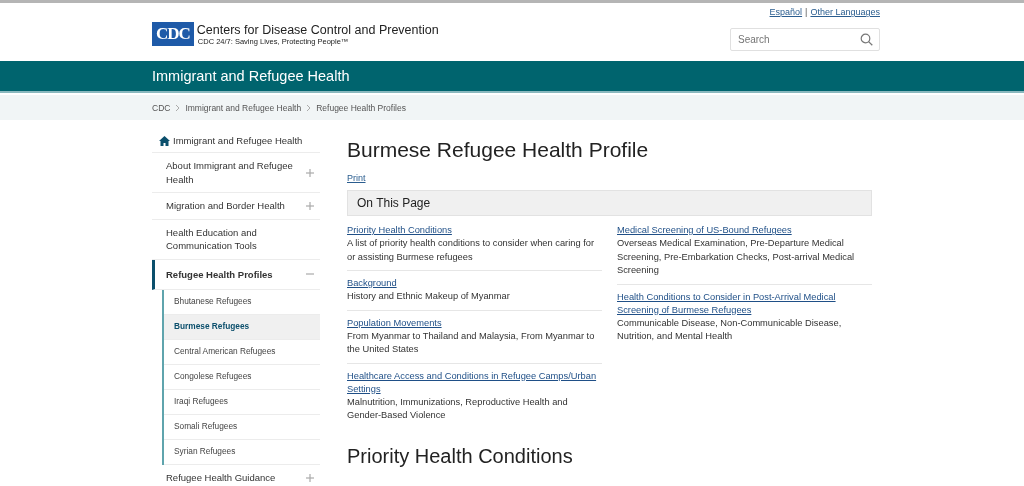 This screenshot has height=486, width=1024. Describe the element at coordinates (238, 140) in the screenshot. I see `sidebar-home-link: Immigrant and Refugee Health` at that location.